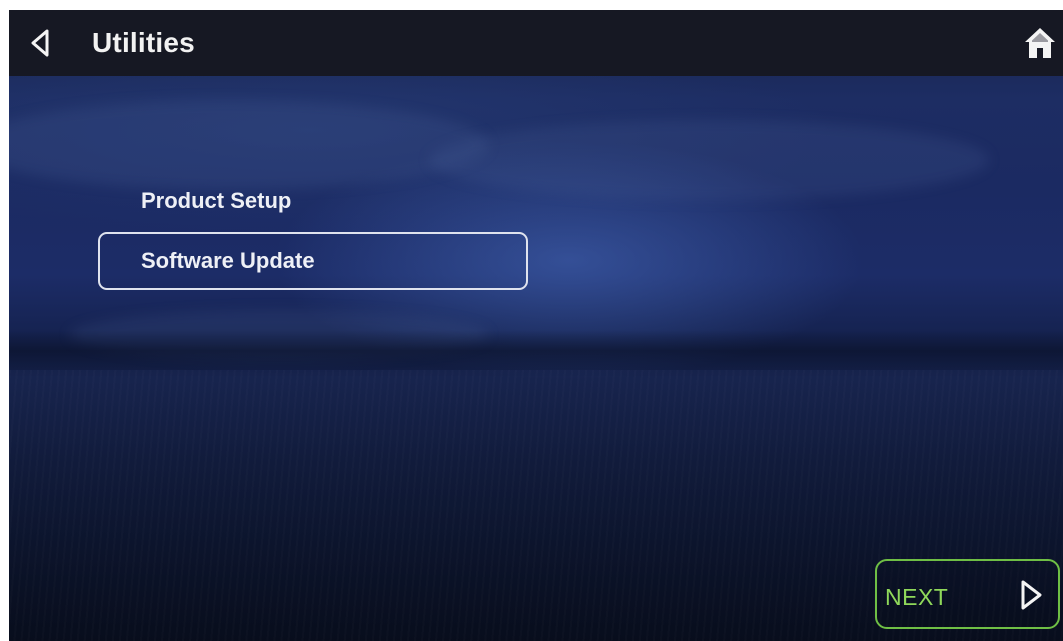  I want to click on title-bar: Utilities, so click(536, 43).